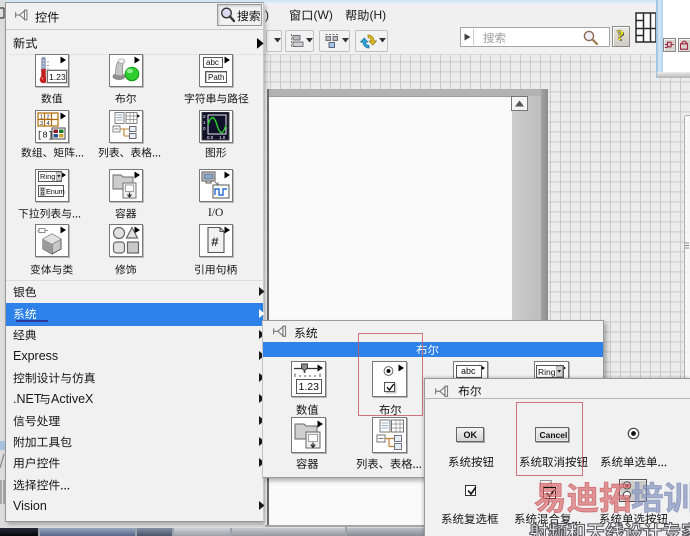  What do you see at coordinates (222, 137) in the screenshot?
I see `svg-text: 1.0` at bounding box center [222, 137].